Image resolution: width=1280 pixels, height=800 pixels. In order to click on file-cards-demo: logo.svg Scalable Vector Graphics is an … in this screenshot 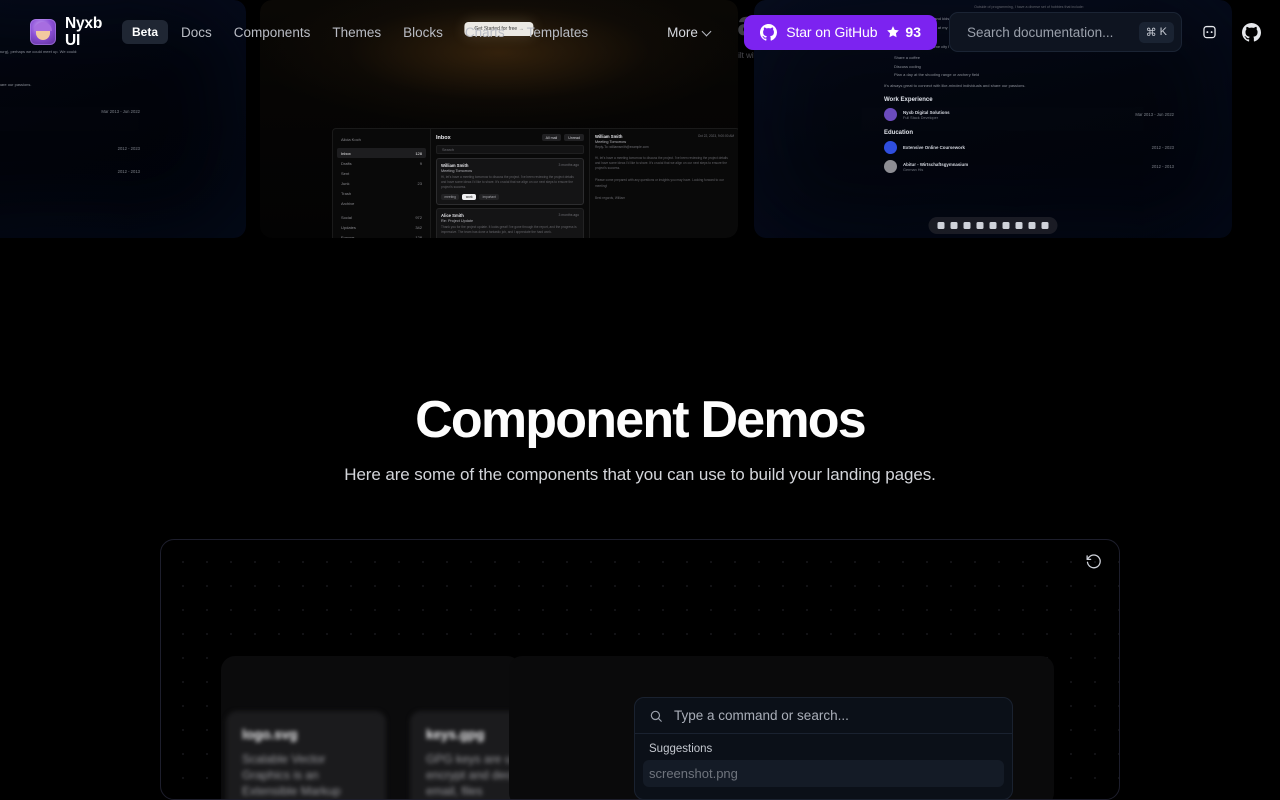, I will do `click(398, 727)`.